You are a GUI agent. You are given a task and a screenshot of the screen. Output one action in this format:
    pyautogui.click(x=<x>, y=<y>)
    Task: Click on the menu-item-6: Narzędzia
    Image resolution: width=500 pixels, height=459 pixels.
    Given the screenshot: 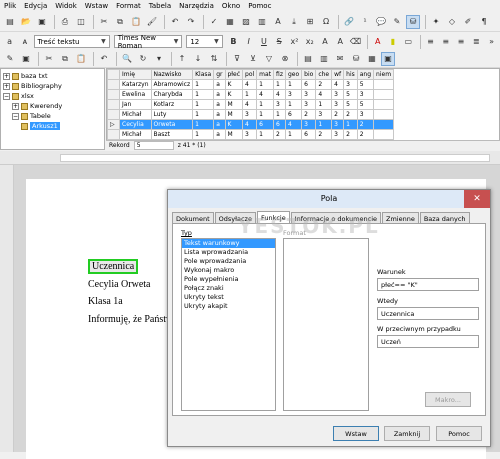 What is the action you would take?
    pyautogui.click(x=196, y=6)
    